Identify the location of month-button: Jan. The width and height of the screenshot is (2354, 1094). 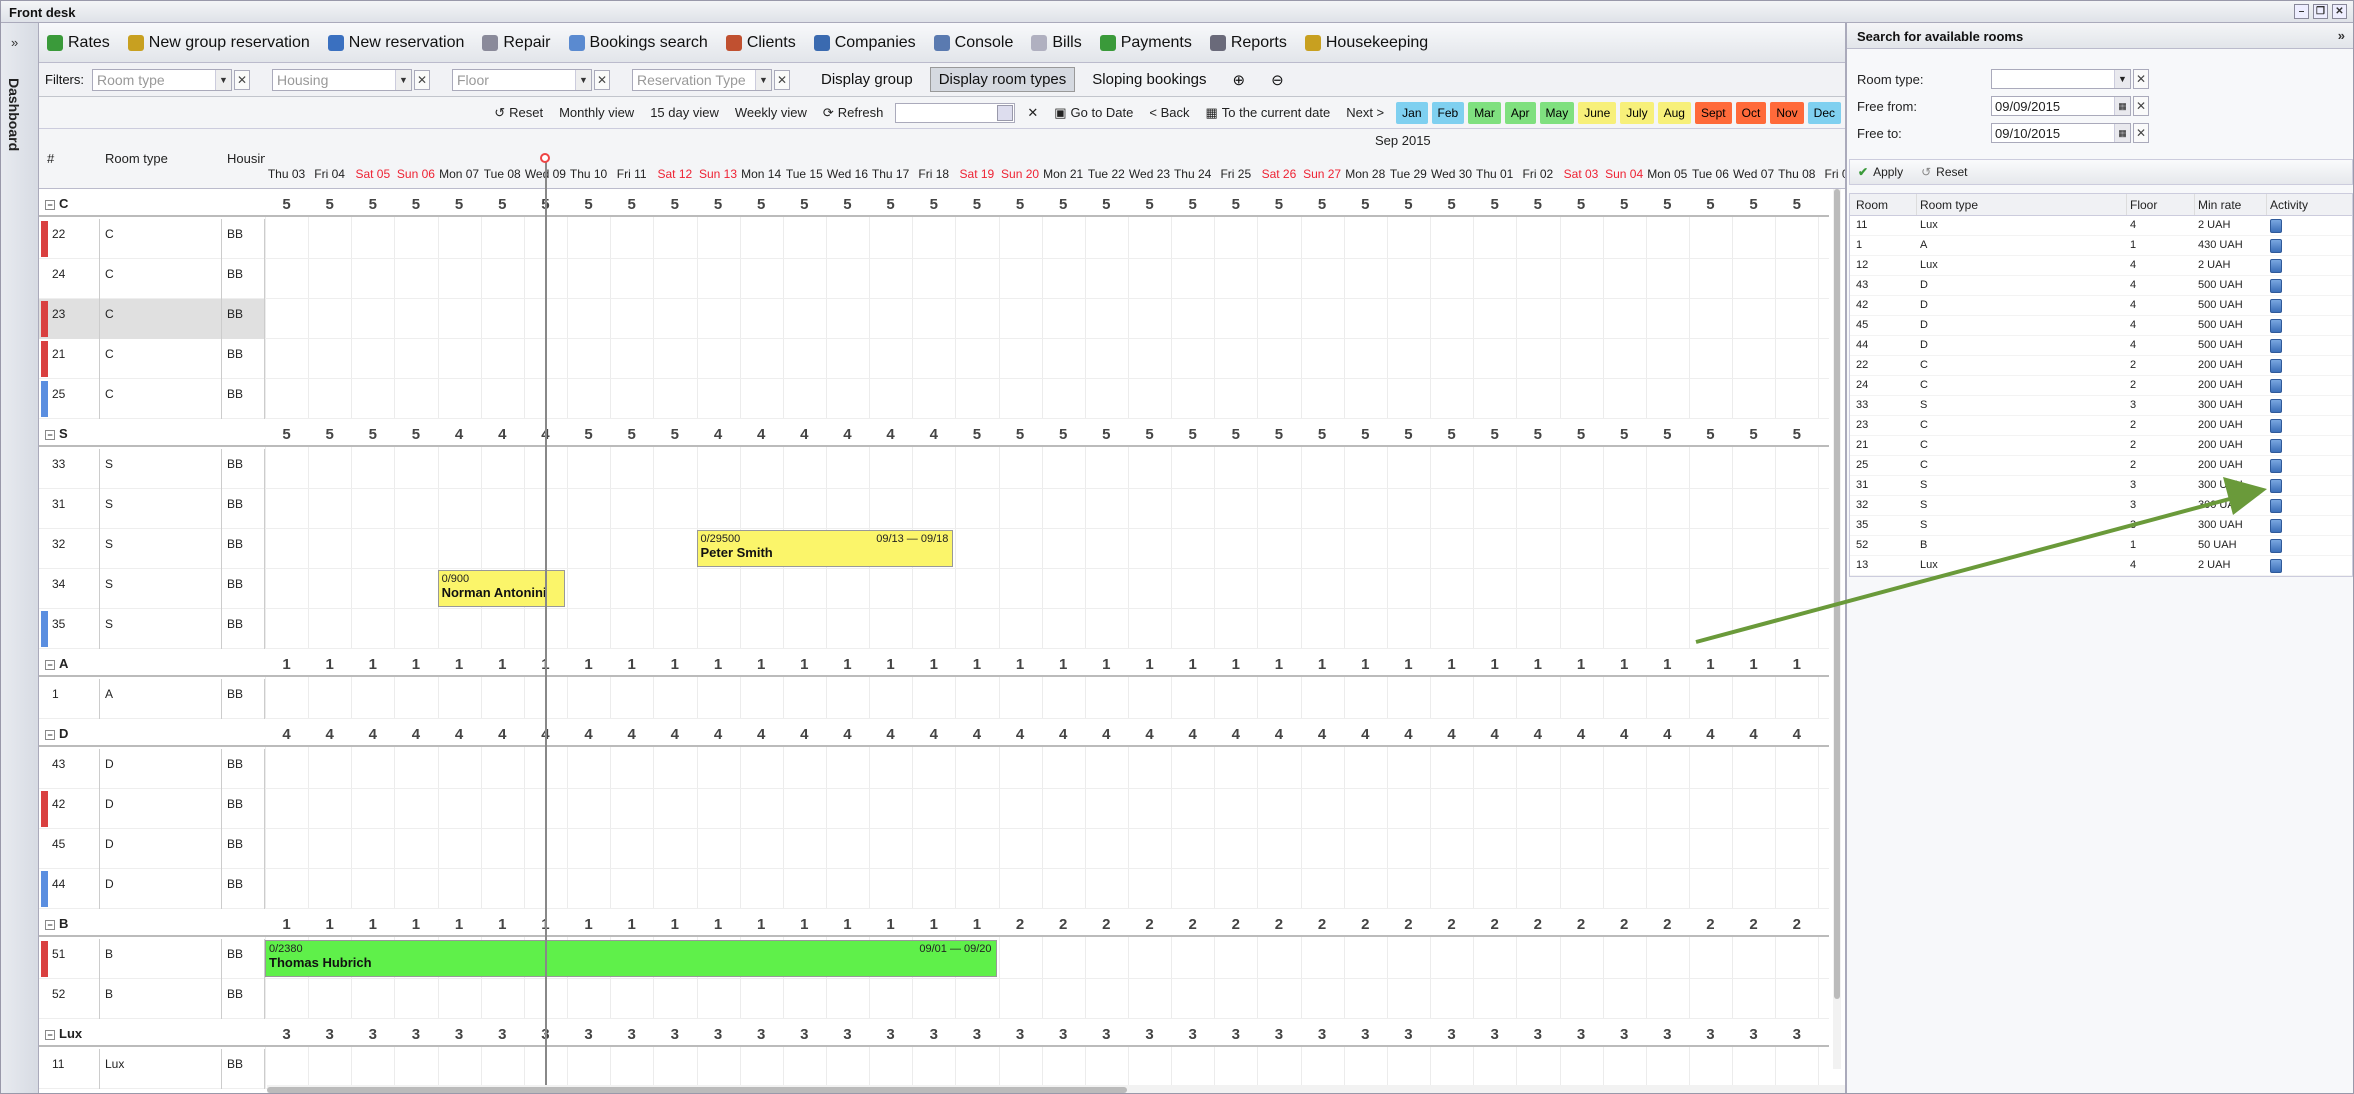
(1412, 112).